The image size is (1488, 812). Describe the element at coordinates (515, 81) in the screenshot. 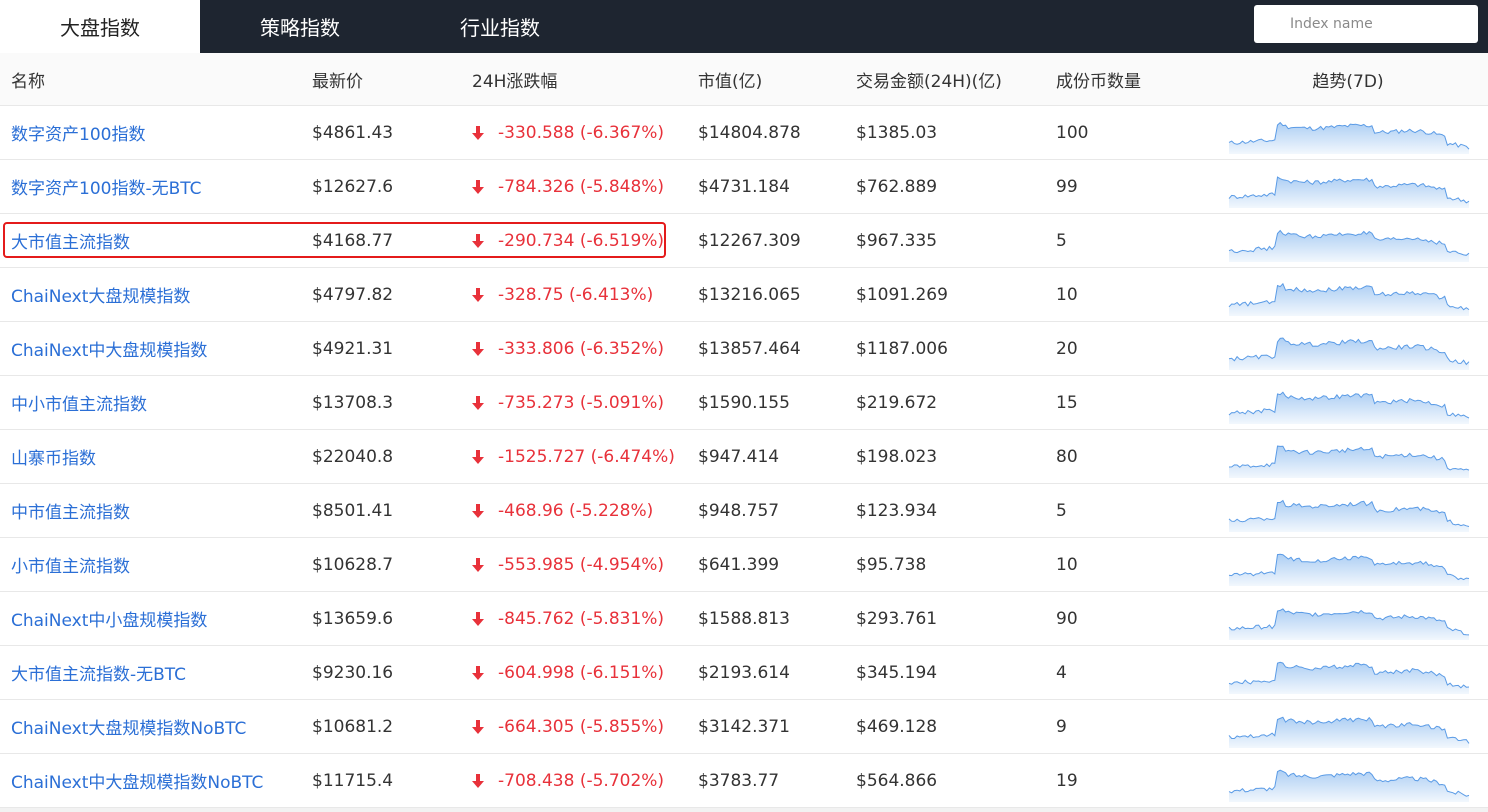

I see `column-header-change: 24H涨跌幅` at that location.